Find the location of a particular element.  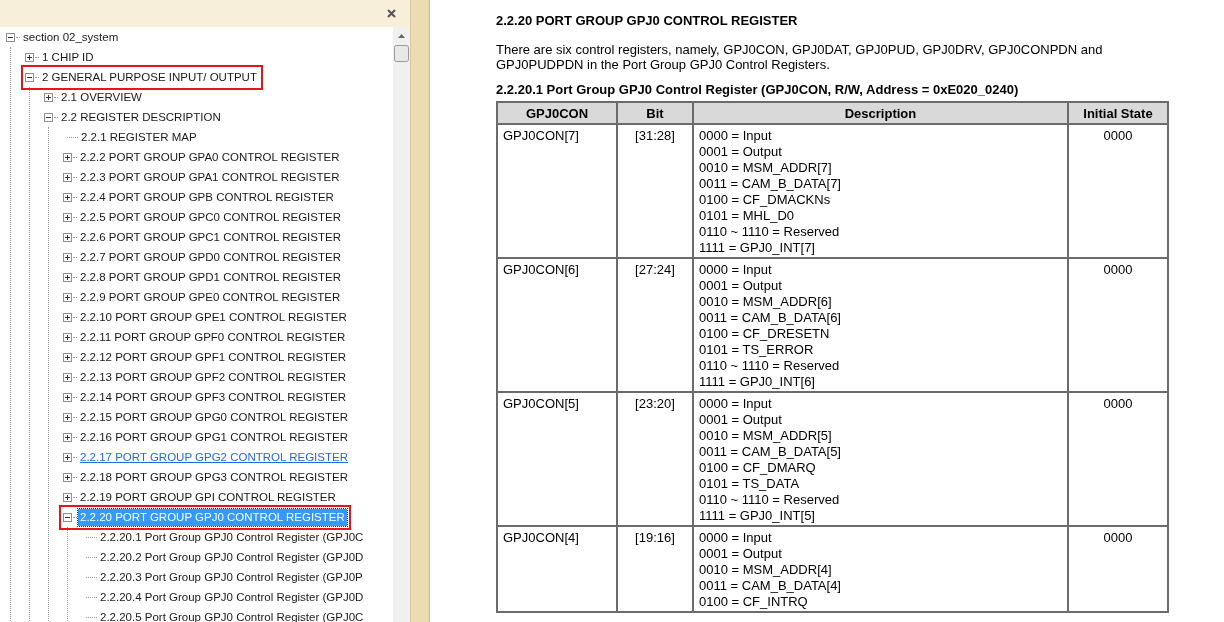

tree-item: 2.2.8 PORT GROUP GPD1 CONTROL REGISTER is located at coordinates (210, 277).